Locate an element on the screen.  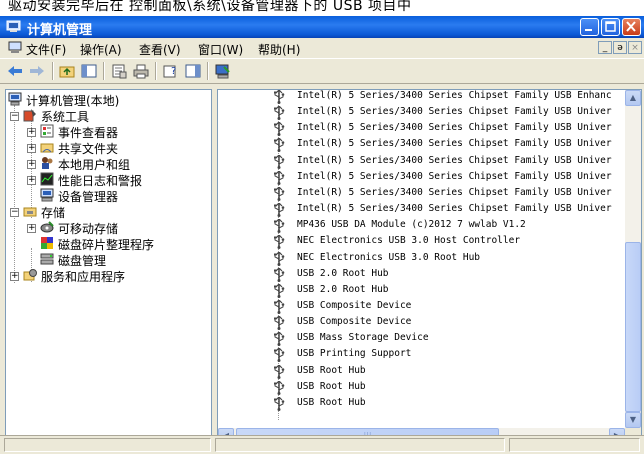
mdi-minimize-button: _ is located at coordinates (605, 47).